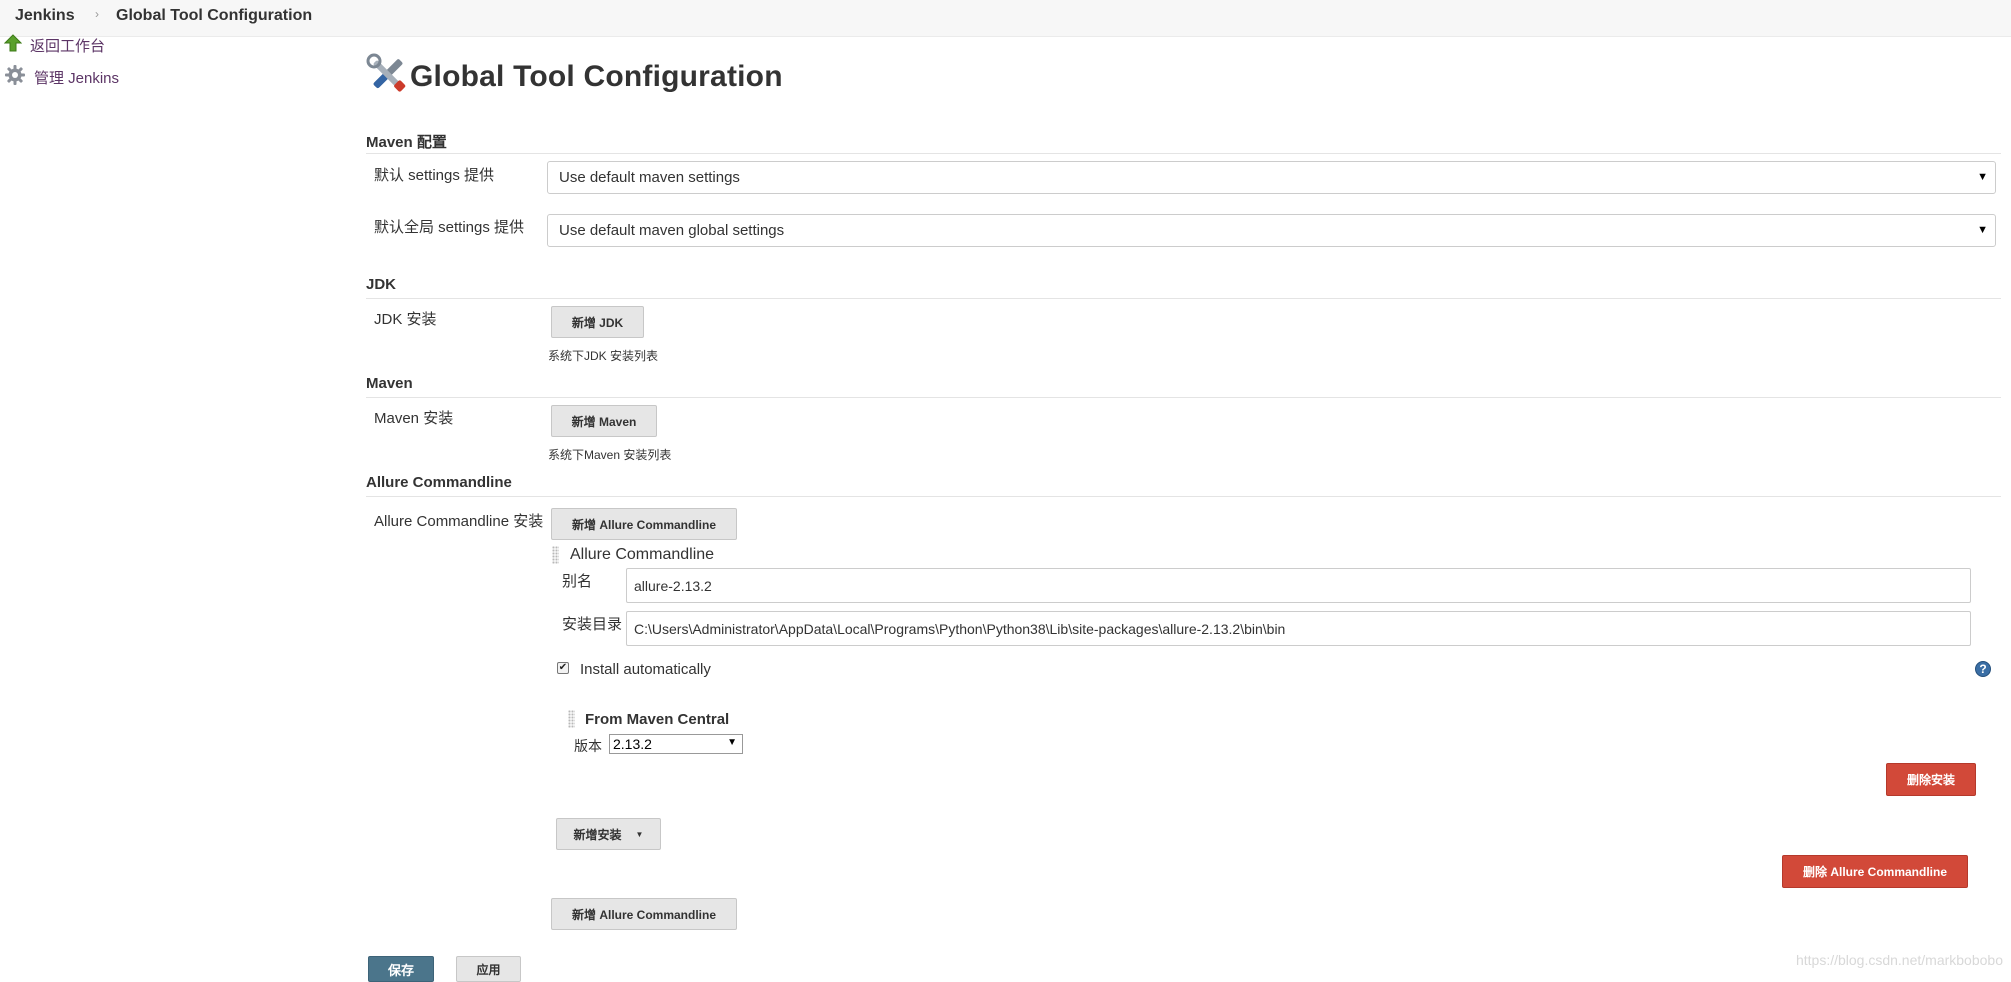 The width and height of the screenshot is (2011, 982). What do you see at coordinates (604, 421) in the screenshot?
I see `add-maven-button: 新增 Maven` at bounding box center [604, 421].